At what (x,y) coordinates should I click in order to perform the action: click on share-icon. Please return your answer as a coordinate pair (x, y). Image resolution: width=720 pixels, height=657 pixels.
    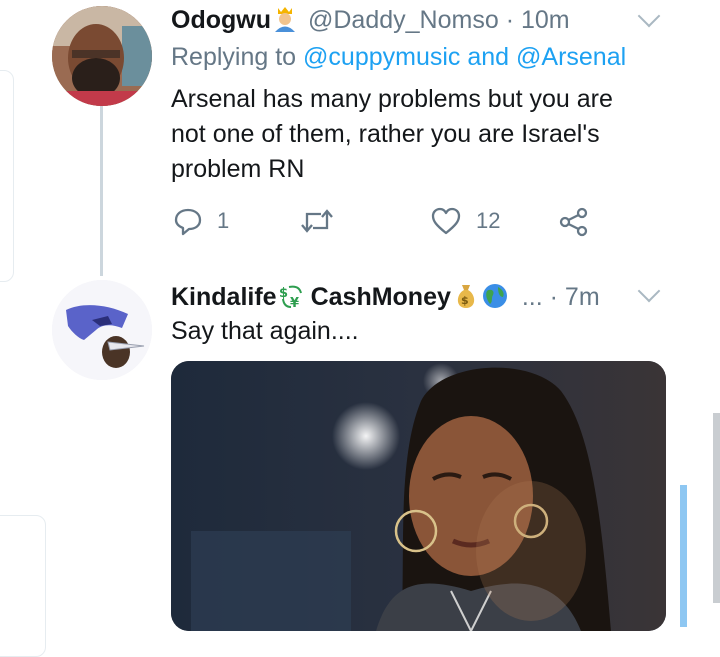
    Looking at the image, I should click on (573, 222).